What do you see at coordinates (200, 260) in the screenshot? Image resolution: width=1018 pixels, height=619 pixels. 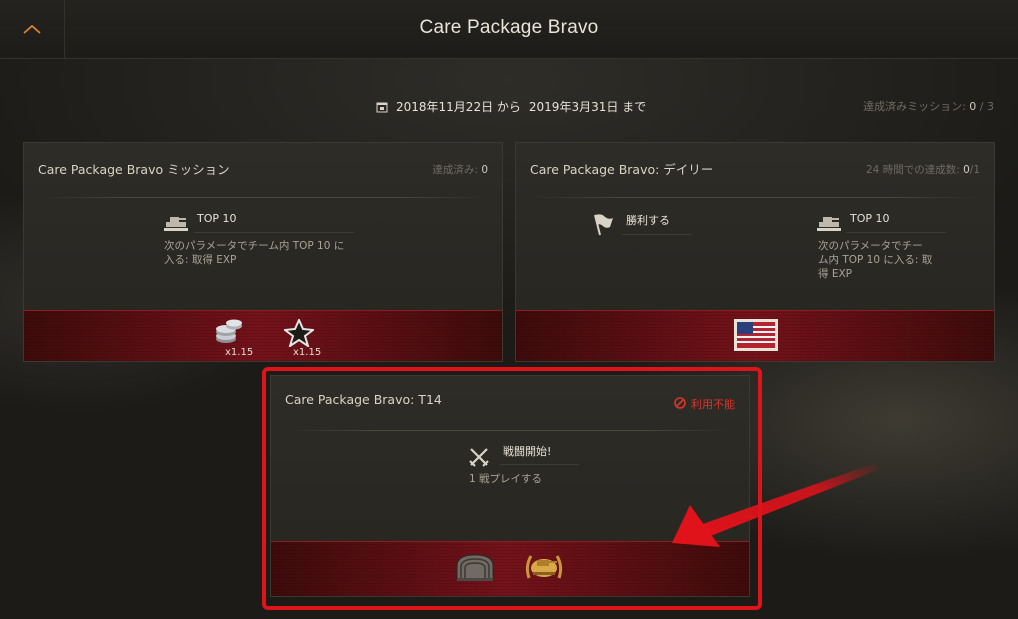 I see `condition-desc-line-2: 入る: 取得 EXP` at bounding box center [200, 260].